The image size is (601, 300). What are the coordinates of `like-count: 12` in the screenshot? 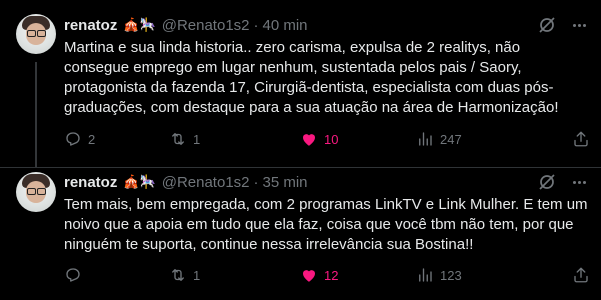 It's located at (331, 275).